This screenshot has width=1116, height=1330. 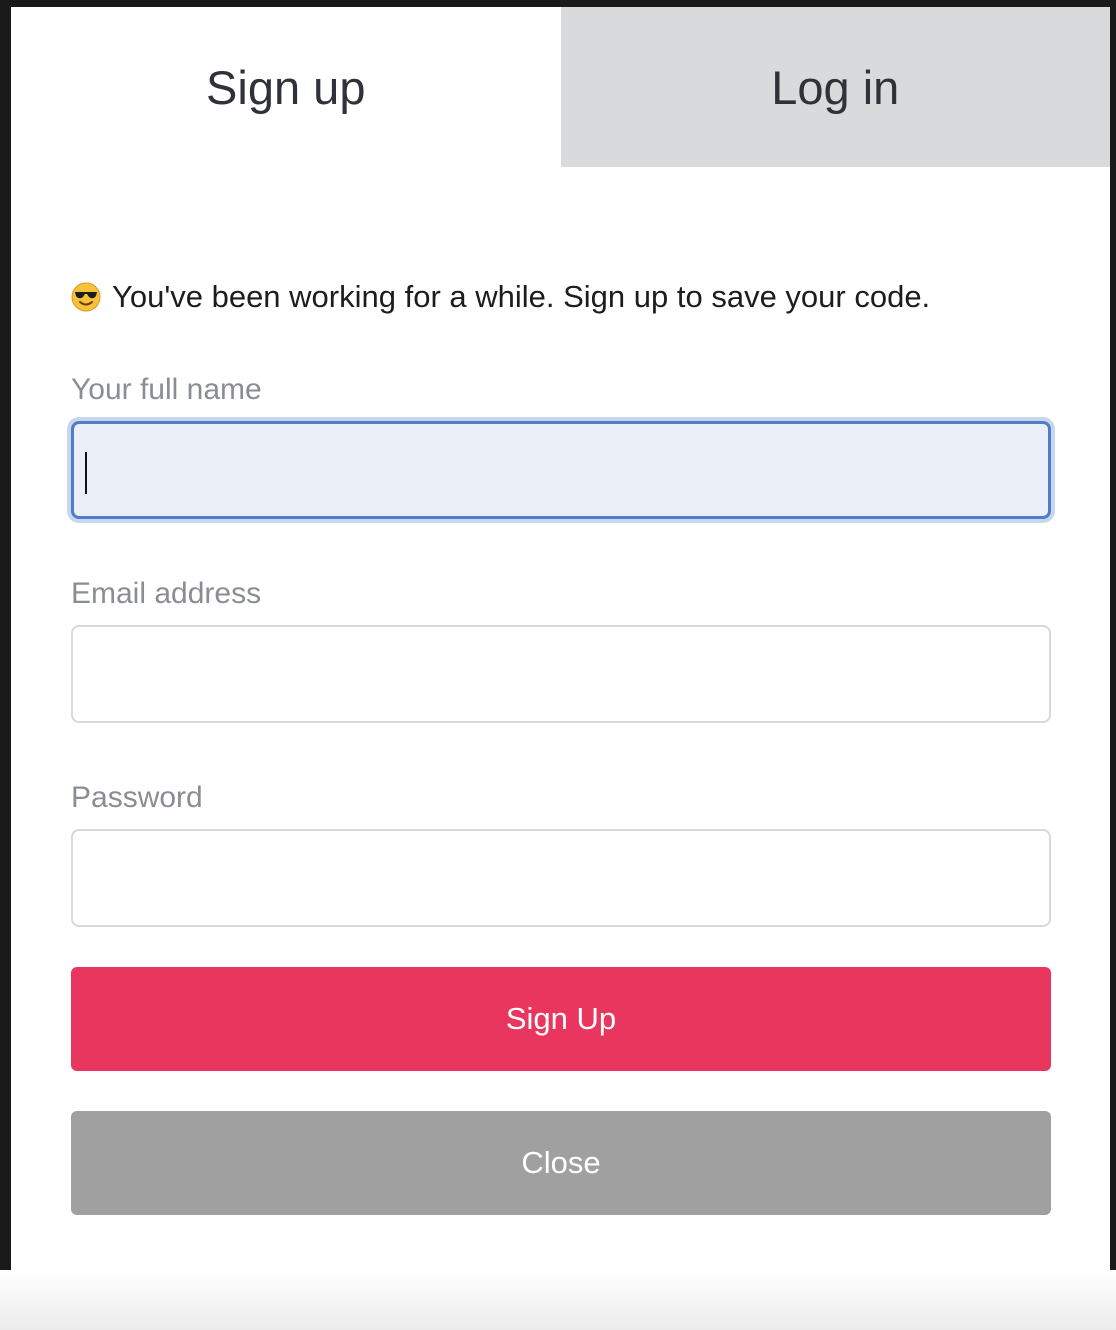 I want to click on full-name-label: Your full name, so click(x=166, y=389).